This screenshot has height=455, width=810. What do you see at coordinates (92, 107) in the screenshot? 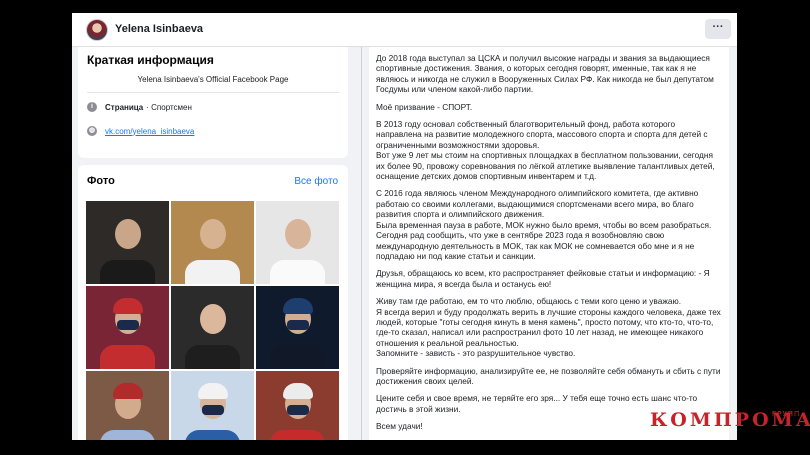
I see `info-icon: i` at bounding box center [92, 107].